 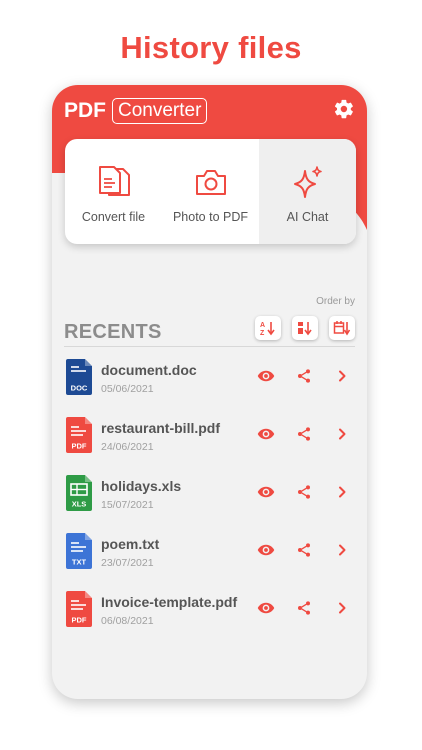 What do you see at coordinates (113, 332) in the screenshot?
I see `recents-heading: RECENTS` at bounding box center [113, 332].